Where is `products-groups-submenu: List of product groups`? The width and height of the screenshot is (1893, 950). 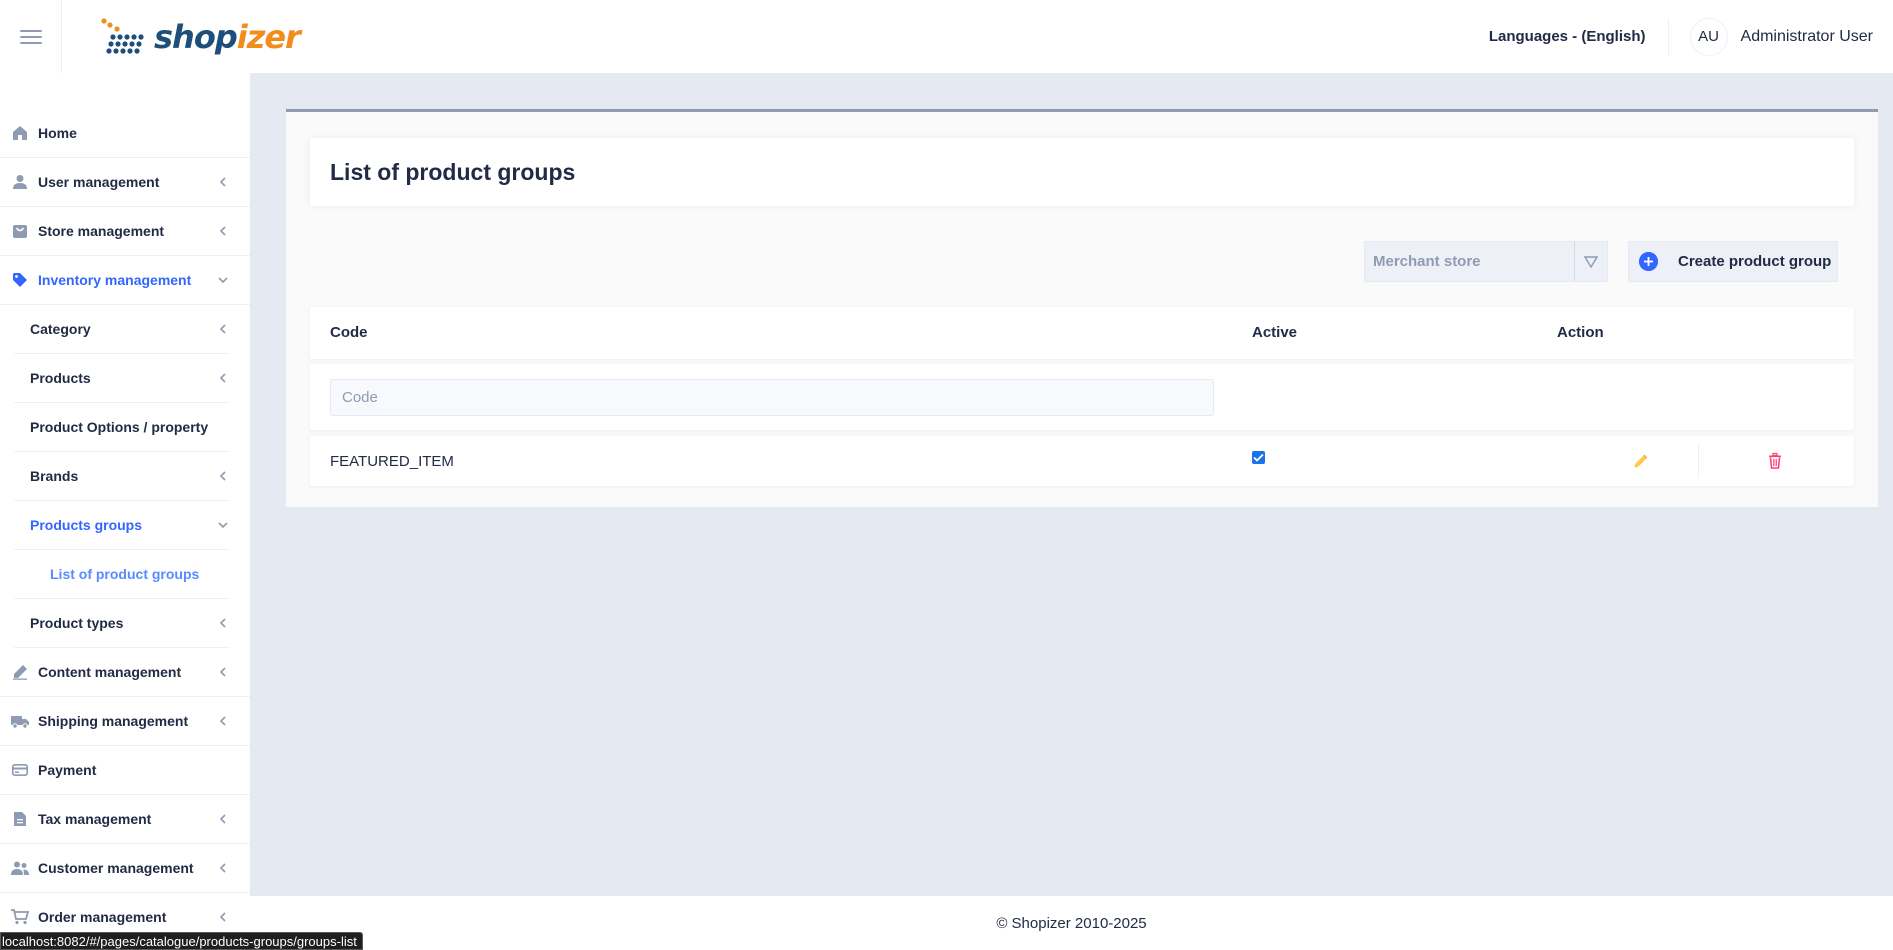 products-groups-submenu: List of product groups is located at coordinates (122, 574).